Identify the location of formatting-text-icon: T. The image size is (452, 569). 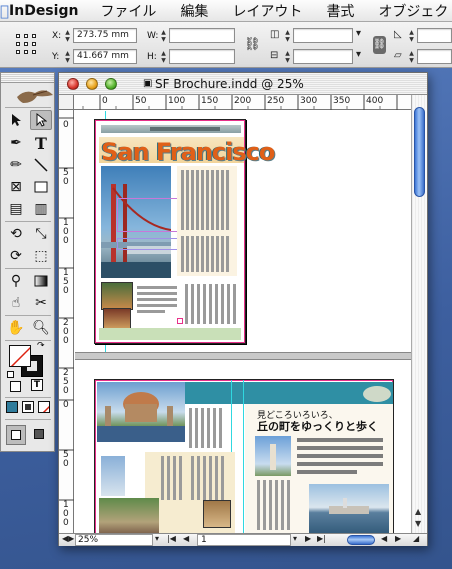
(37, 385).